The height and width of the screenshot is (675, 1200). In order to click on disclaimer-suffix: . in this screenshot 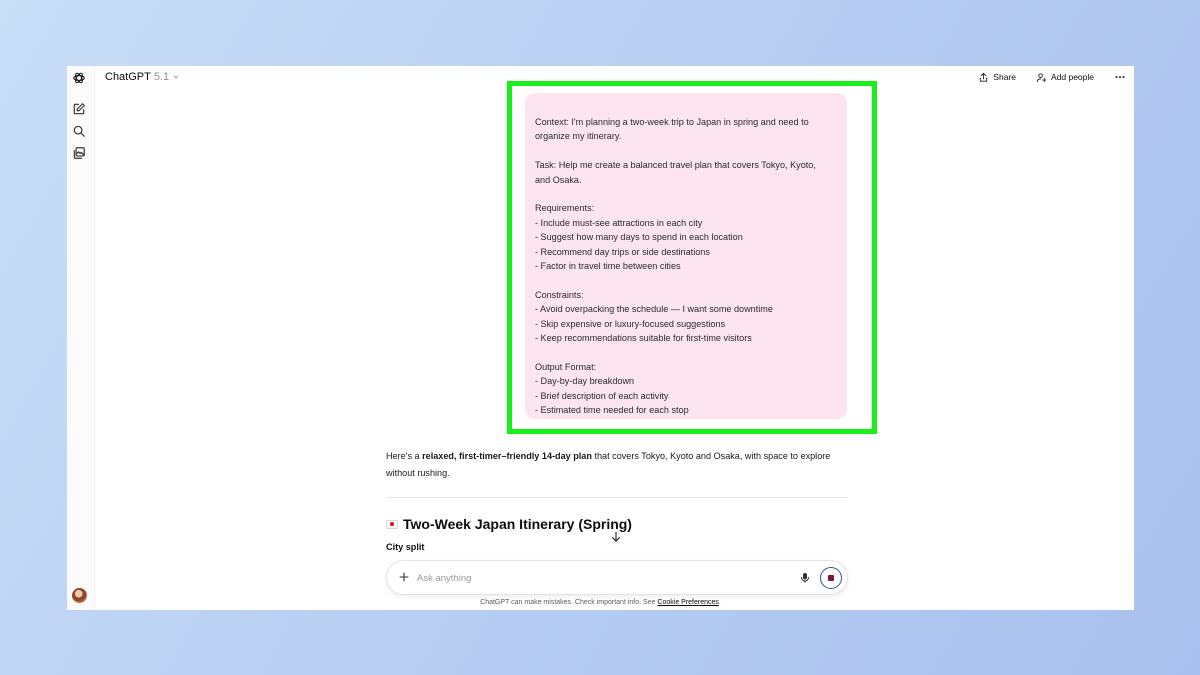, I will do `click(719, 602)`.